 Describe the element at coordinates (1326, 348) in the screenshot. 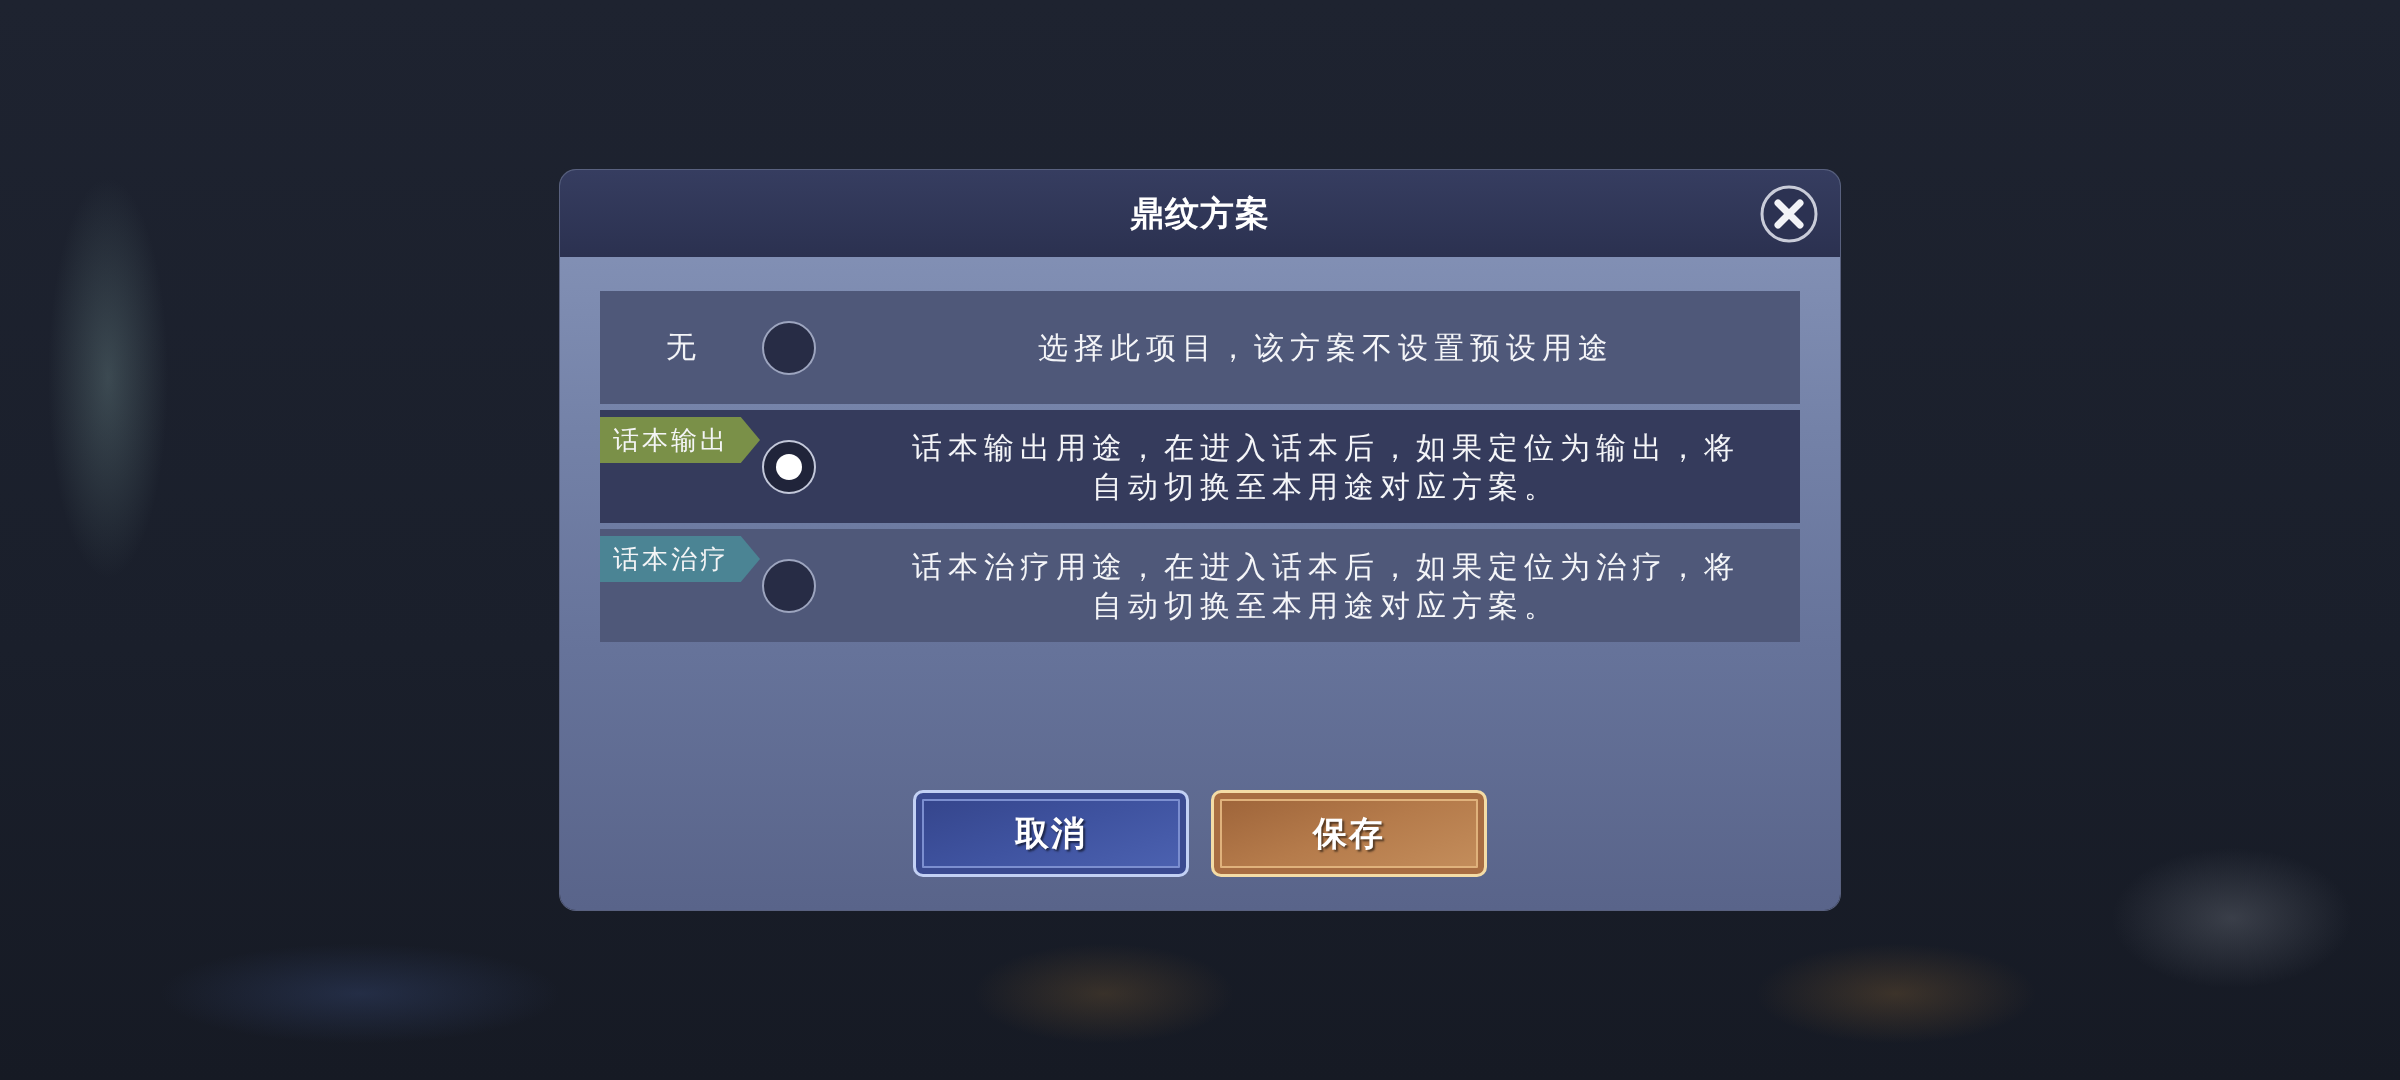

I see `option-description: 选择此项目，该方案不设置预设用途` at that location.